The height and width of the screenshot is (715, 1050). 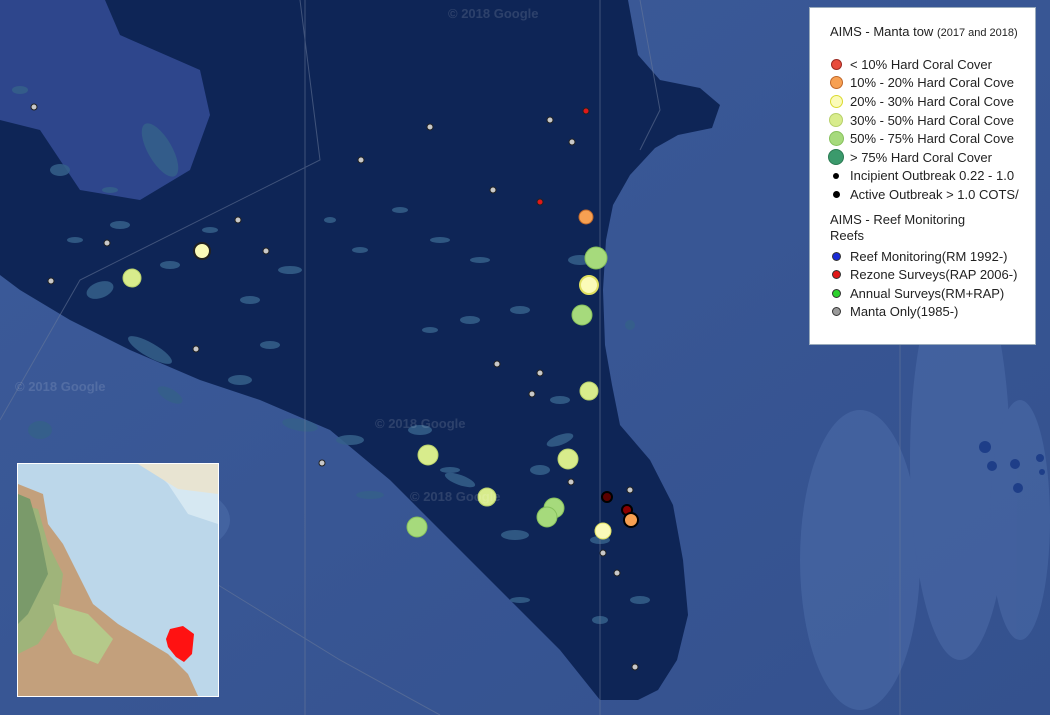 What do you see at coordinates (836, 194) in the screenshot?
I see `active-outbreak-dot-icon` at bounding box center [836, 194].